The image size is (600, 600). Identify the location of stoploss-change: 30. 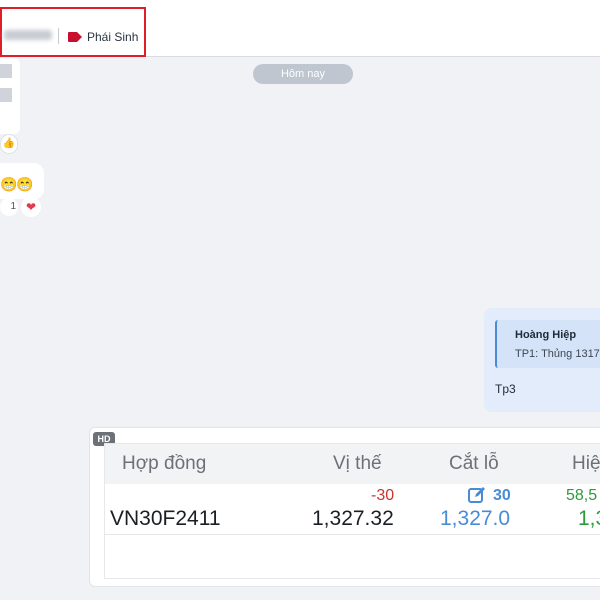
(502, 495).